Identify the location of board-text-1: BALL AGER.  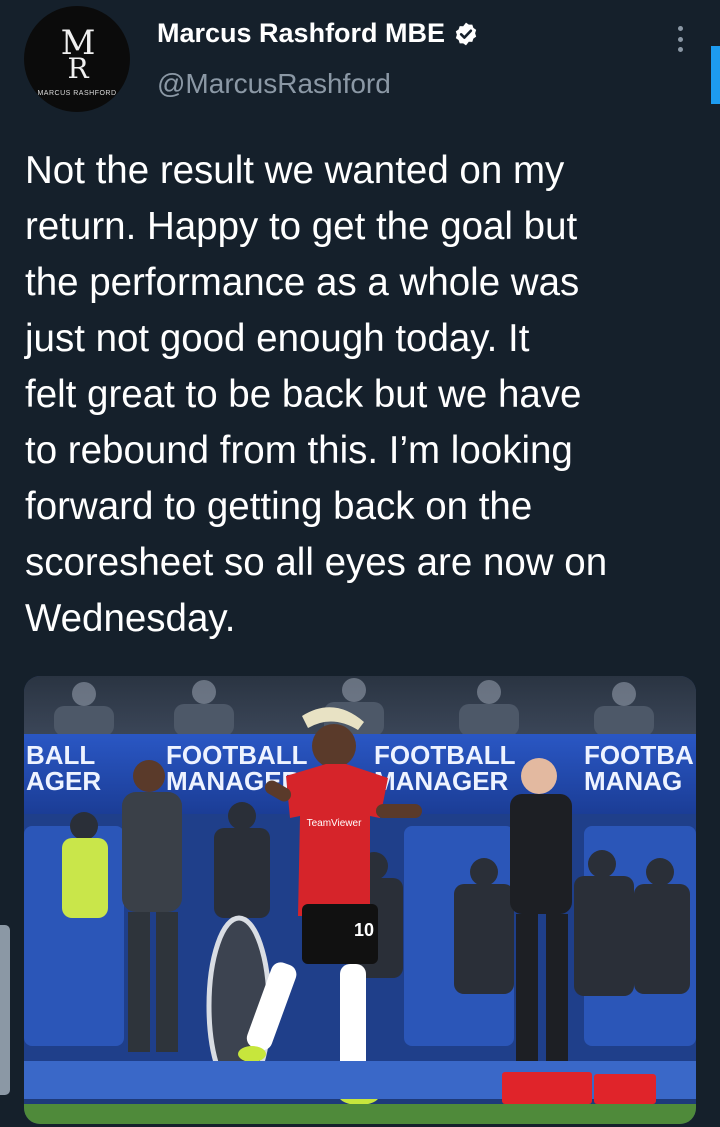
(63, 768).